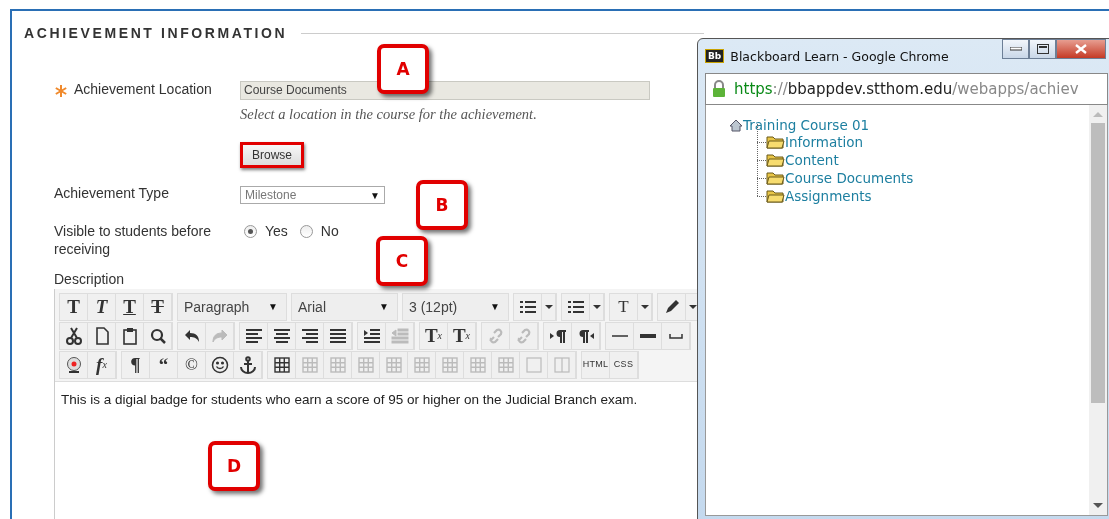  What do you see at coordinates (89, 279) in the screenshot?
I see `field-label: Description` at bounding box center [89, 279].